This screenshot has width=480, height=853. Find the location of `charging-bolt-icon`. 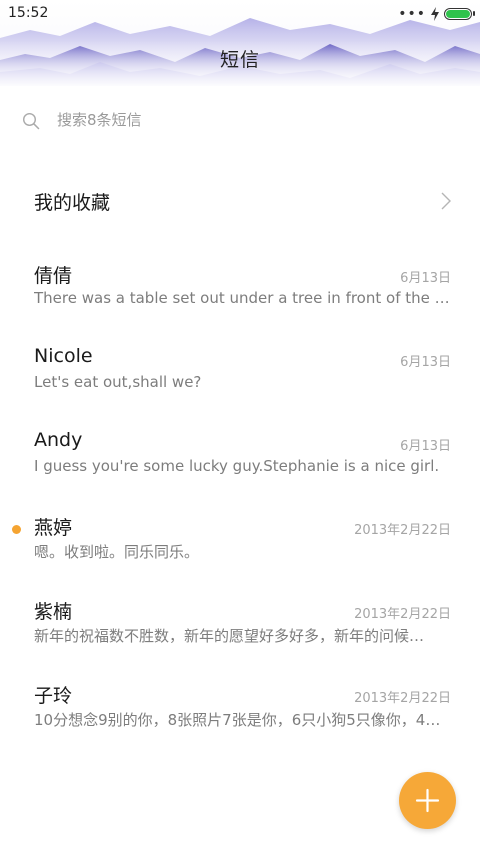

charging-bolt-icon is located at coordinates (435, 14).